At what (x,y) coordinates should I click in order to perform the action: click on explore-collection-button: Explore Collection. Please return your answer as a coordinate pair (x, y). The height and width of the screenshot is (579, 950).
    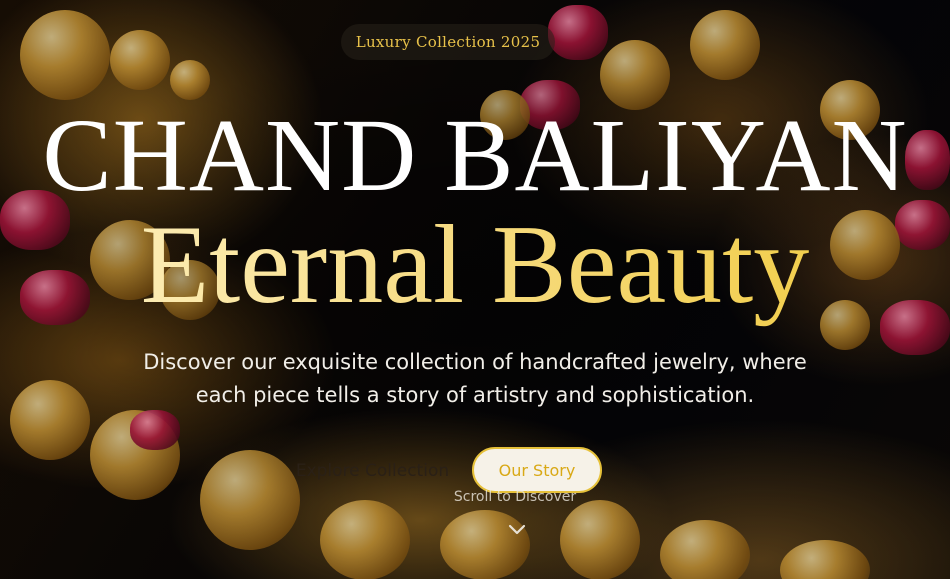
    Looking at the image, I should click on (372, 471).